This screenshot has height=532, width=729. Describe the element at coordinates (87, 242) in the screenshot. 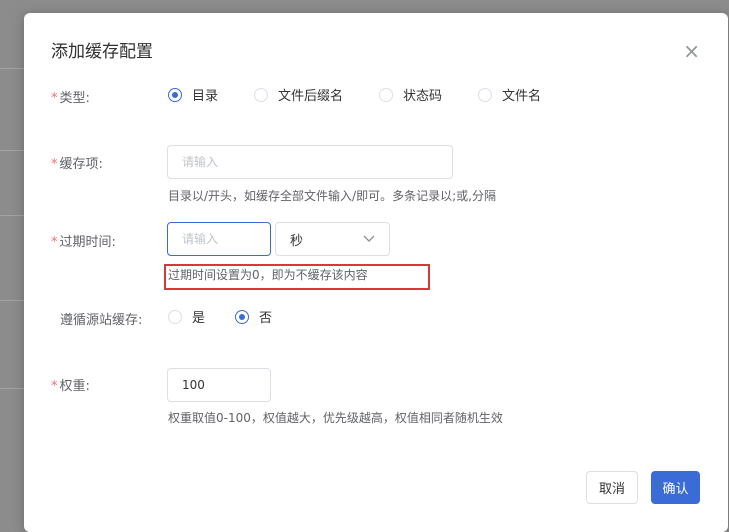

I see `expire-time-label-text: 过期时间:` at that location.